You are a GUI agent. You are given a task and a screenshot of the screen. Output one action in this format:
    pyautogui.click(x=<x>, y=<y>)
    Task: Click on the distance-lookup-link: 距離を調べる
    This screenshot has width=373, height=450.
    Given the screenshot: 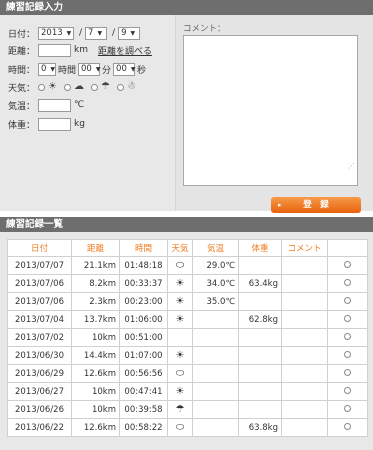 What is the action you would take?
    pyautogui.click(x=125, y=50)
    